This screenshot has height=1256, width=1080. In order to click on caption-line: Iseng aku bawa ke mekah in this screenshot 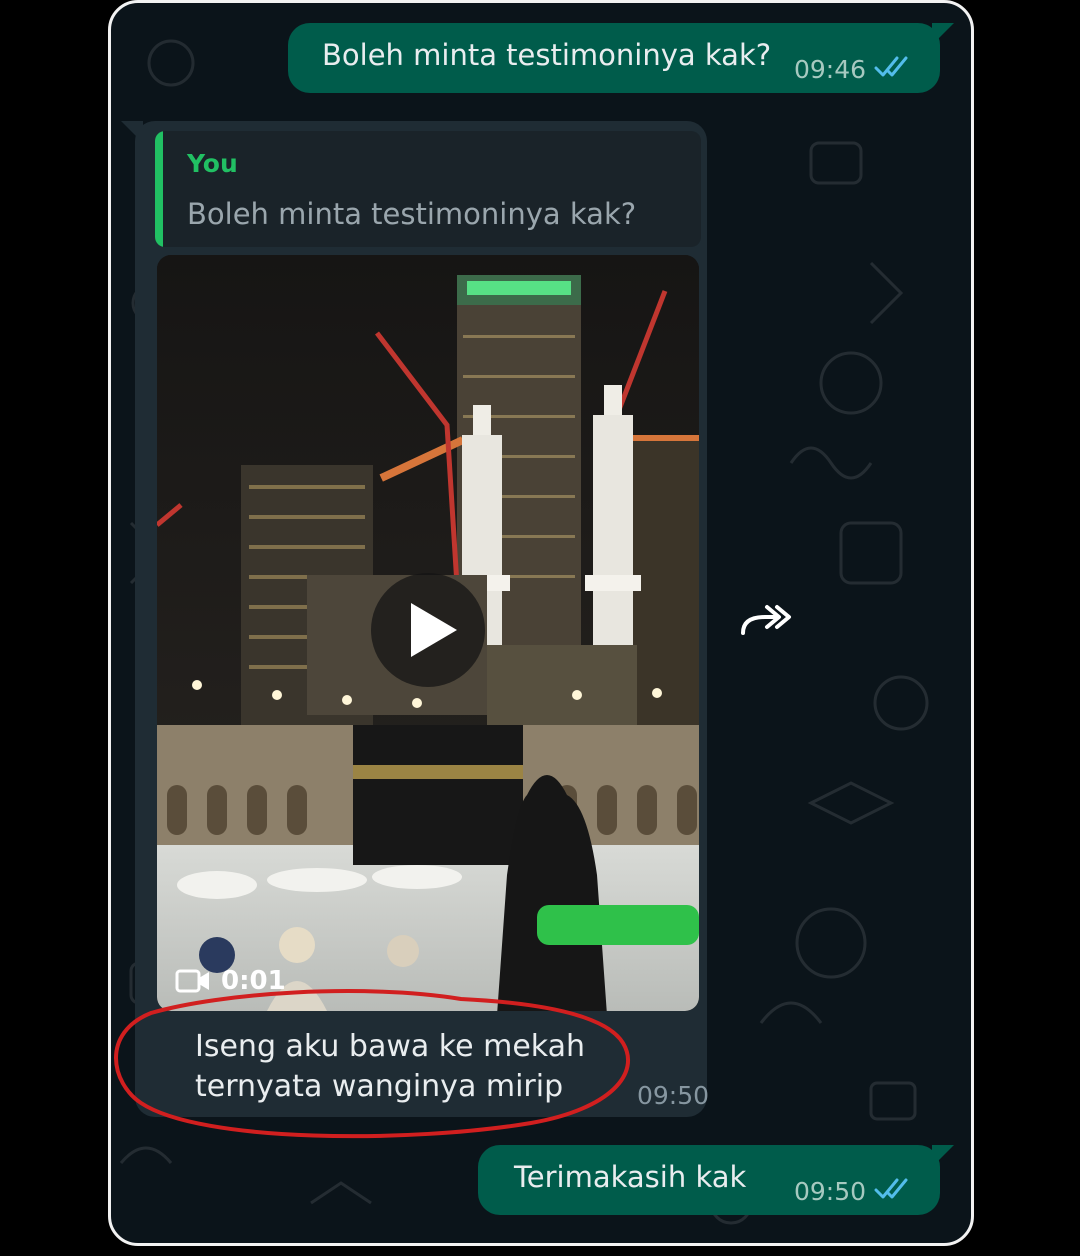, I will do `click(390, 1046)`.